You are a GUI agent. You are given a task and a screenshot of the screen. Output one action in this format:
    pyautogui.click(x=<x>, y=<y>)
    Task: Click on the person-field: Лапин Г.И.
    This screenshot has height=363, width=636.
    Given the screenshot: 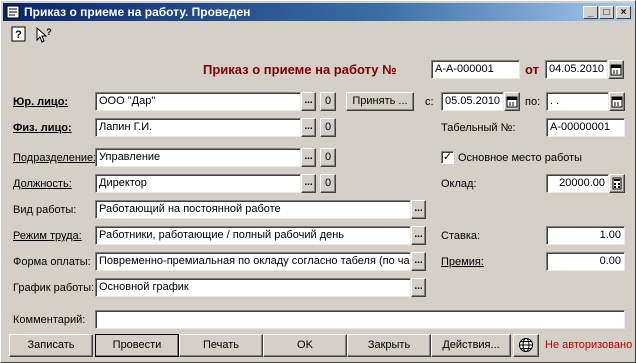 What is the action you would take?
    pyautogui.click(x=198, y=127)
    